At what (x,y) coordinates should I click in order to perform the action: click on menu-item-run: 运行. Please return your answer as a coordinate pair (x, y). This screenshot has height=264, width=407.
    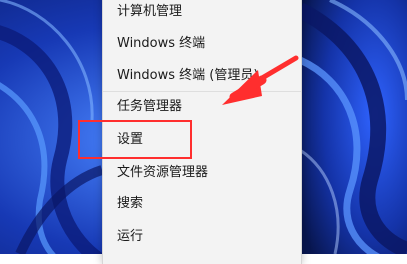
    Looking at the image, I should click on (130, 237).